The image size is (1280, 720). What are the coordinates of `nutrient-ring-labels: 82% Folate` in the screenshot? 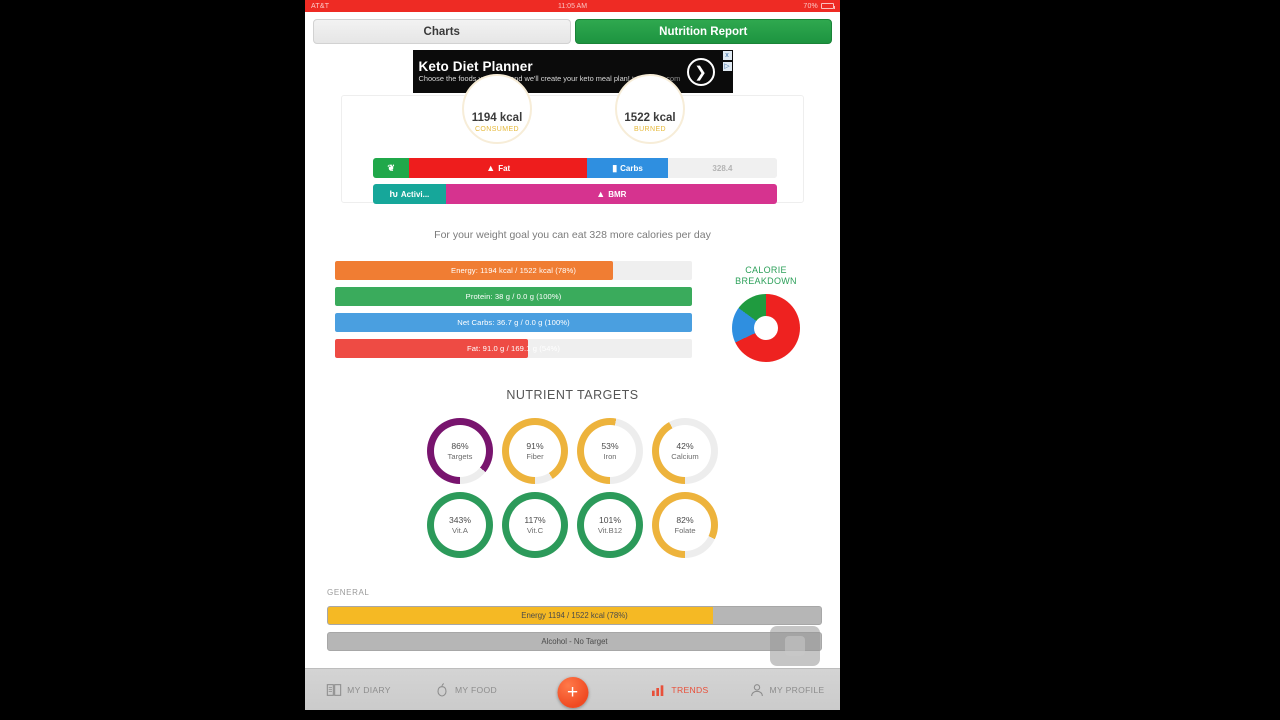 It's located at (684, 525).